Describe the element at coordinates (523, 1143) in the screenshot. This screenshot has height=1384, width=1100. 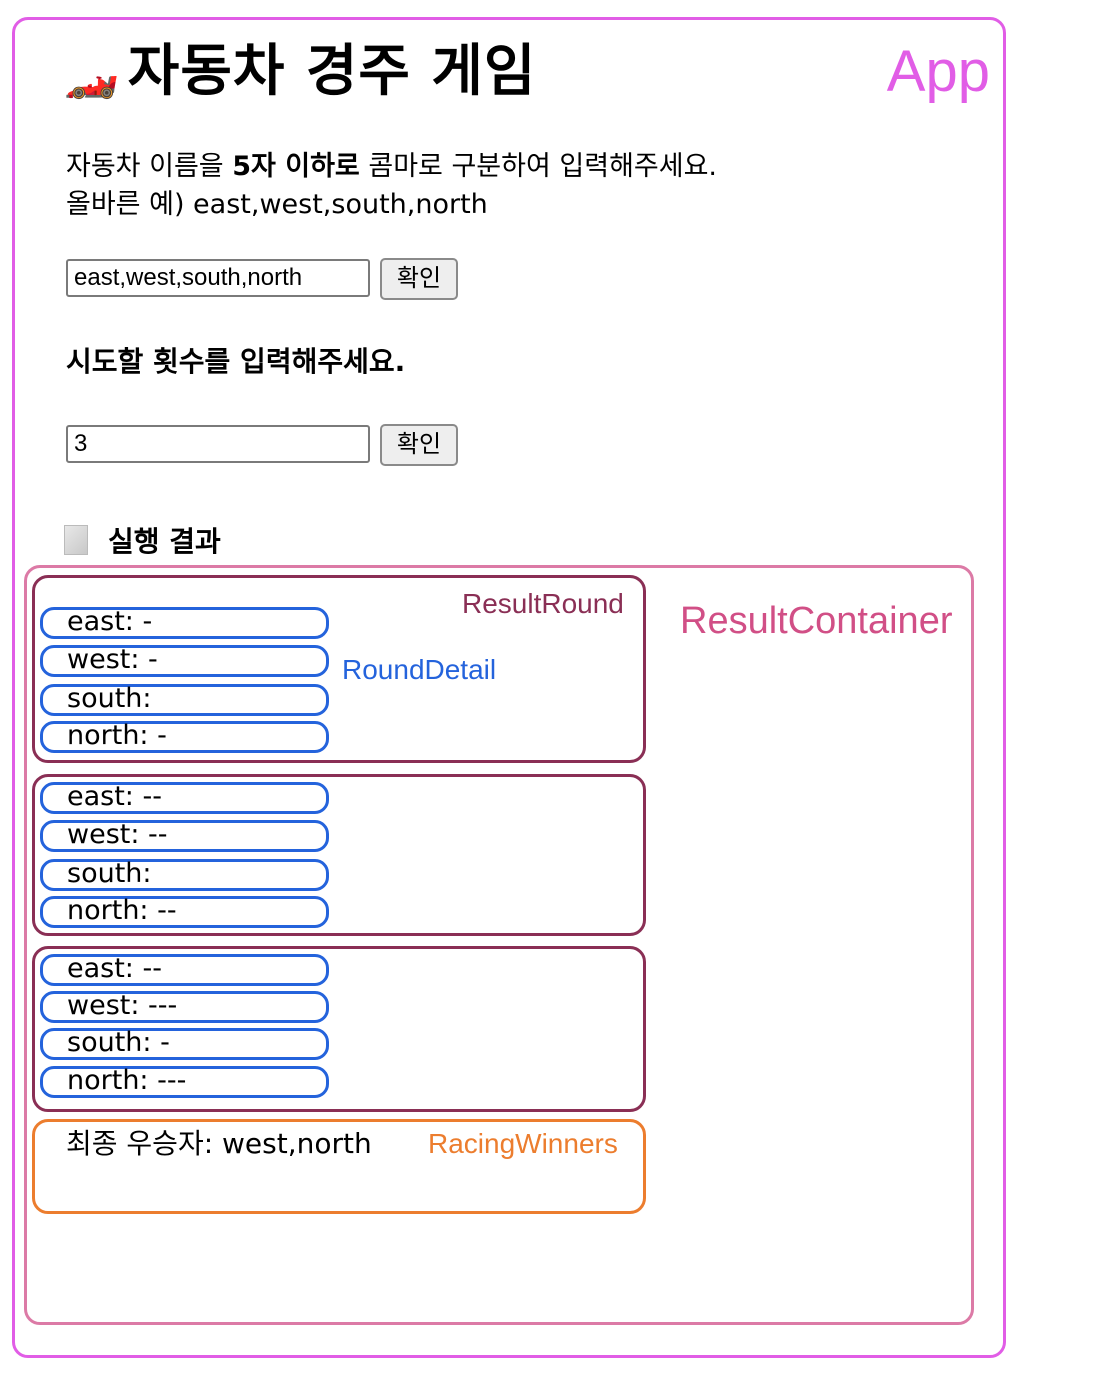
I see `racing-winners-label: RacingWinners` at that location.